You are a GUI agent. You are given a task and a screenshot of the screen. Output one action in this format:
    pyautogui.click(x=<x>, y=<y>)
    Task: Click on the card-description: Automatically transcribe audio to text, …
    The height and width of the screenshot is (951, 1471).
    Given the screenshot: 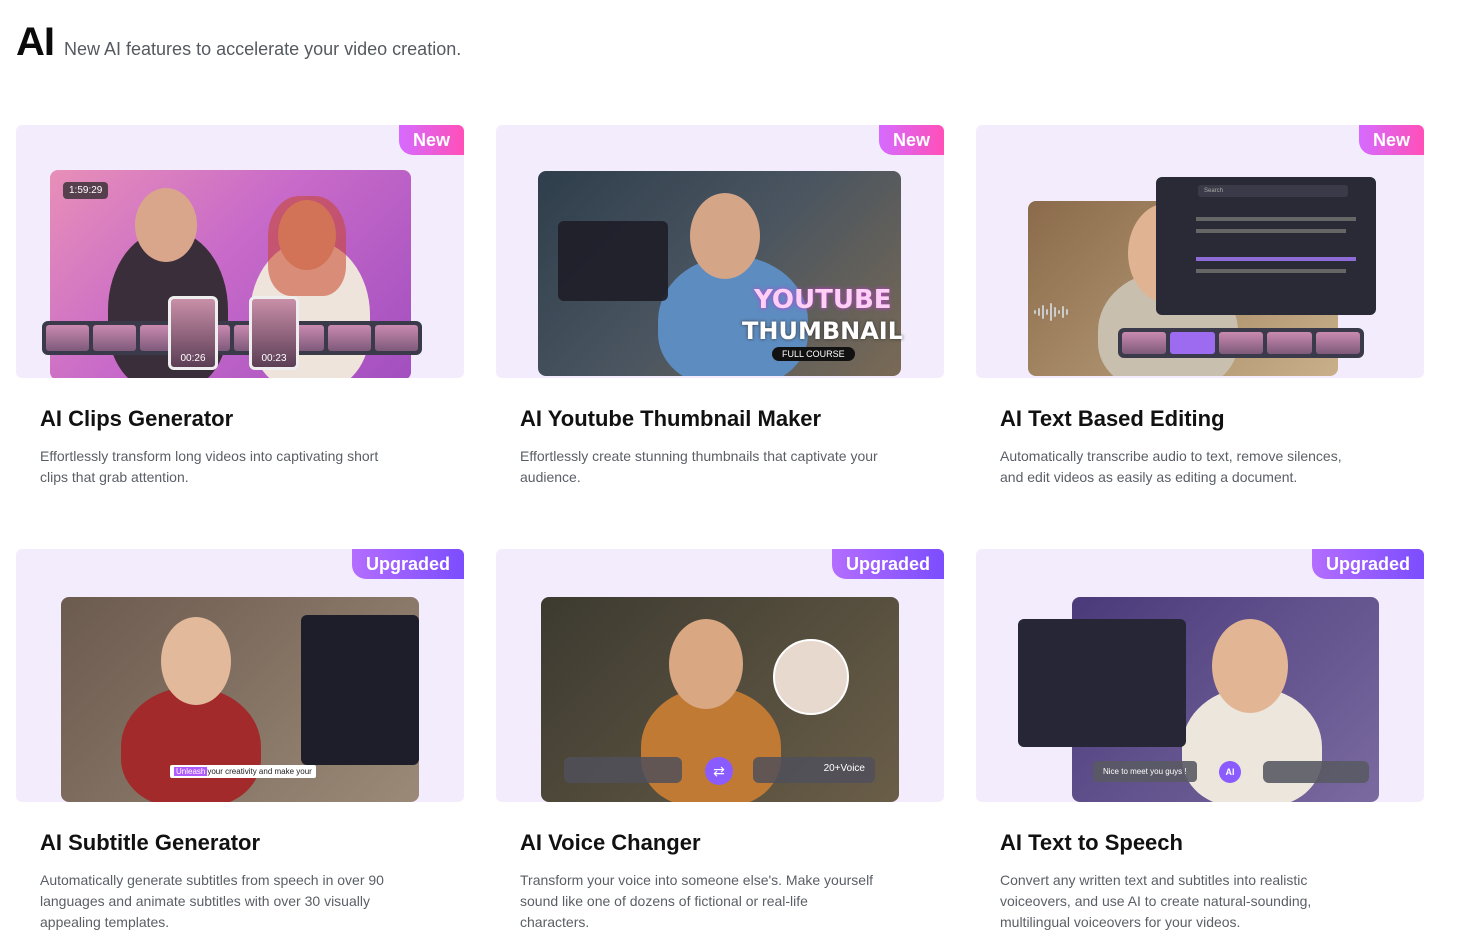 What is the action you would take?
    pyautogui.click(x=1171, y=466)
    